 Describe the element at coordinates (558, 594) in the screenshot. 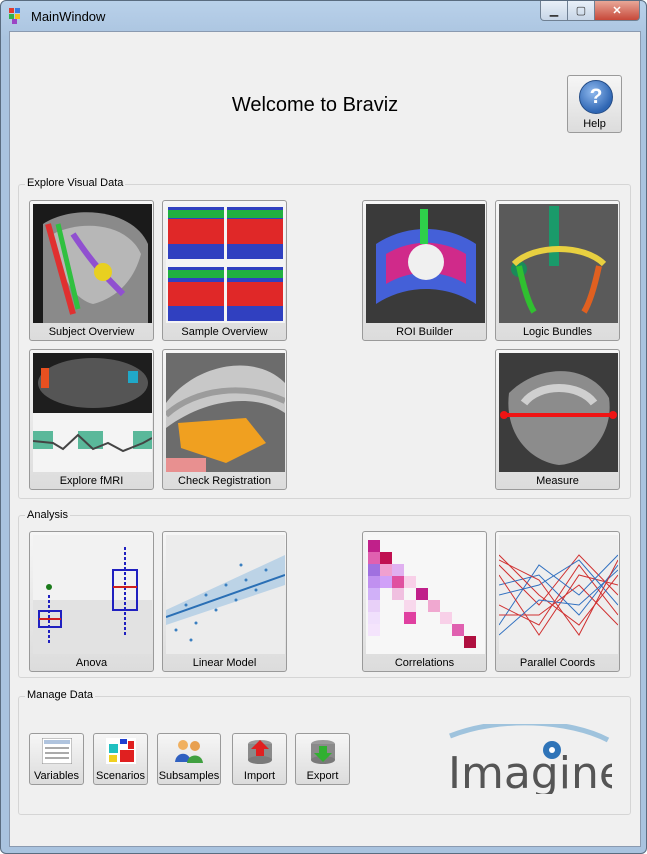

I see `parallel-coords-icon` at that location.